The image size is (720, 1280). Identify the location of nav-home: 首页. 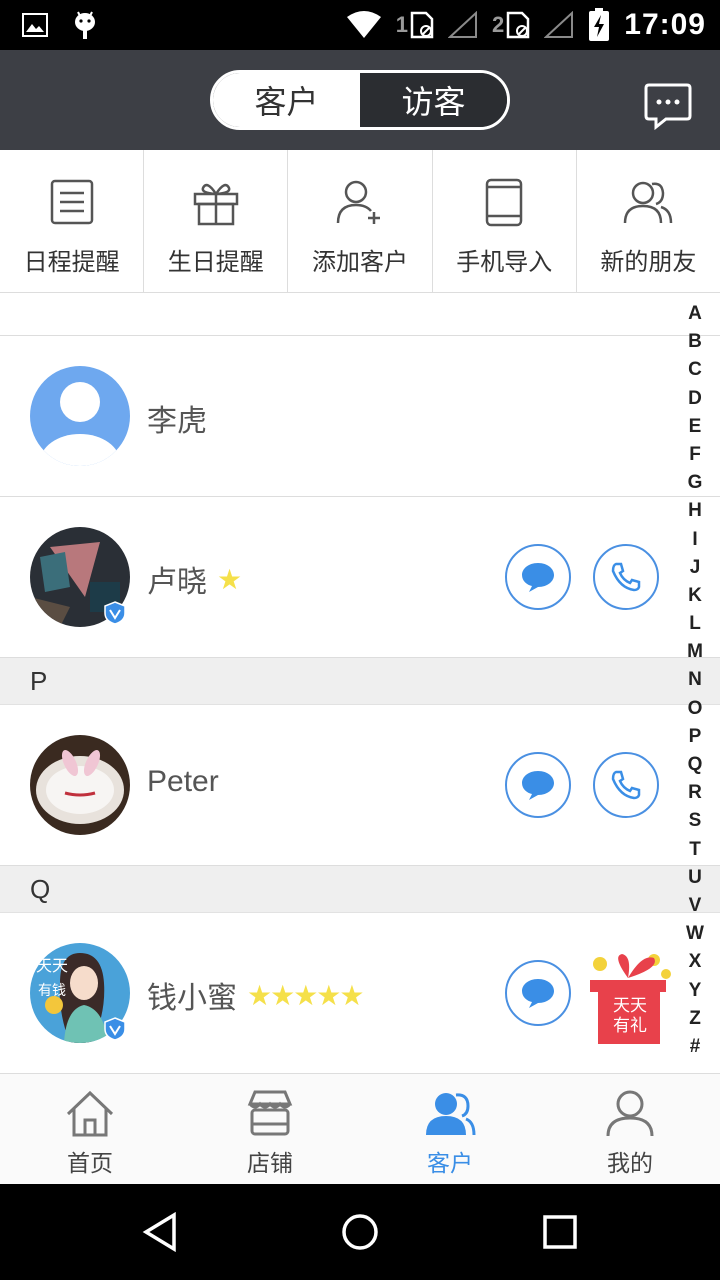
(90, 1129).